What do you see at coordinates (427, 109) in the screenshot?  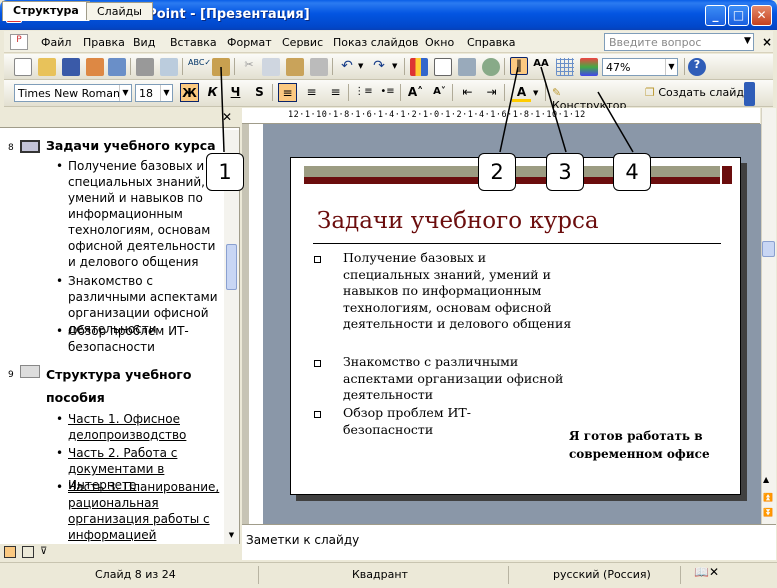 I see `callout-lines` at bounding box center [427, 109].